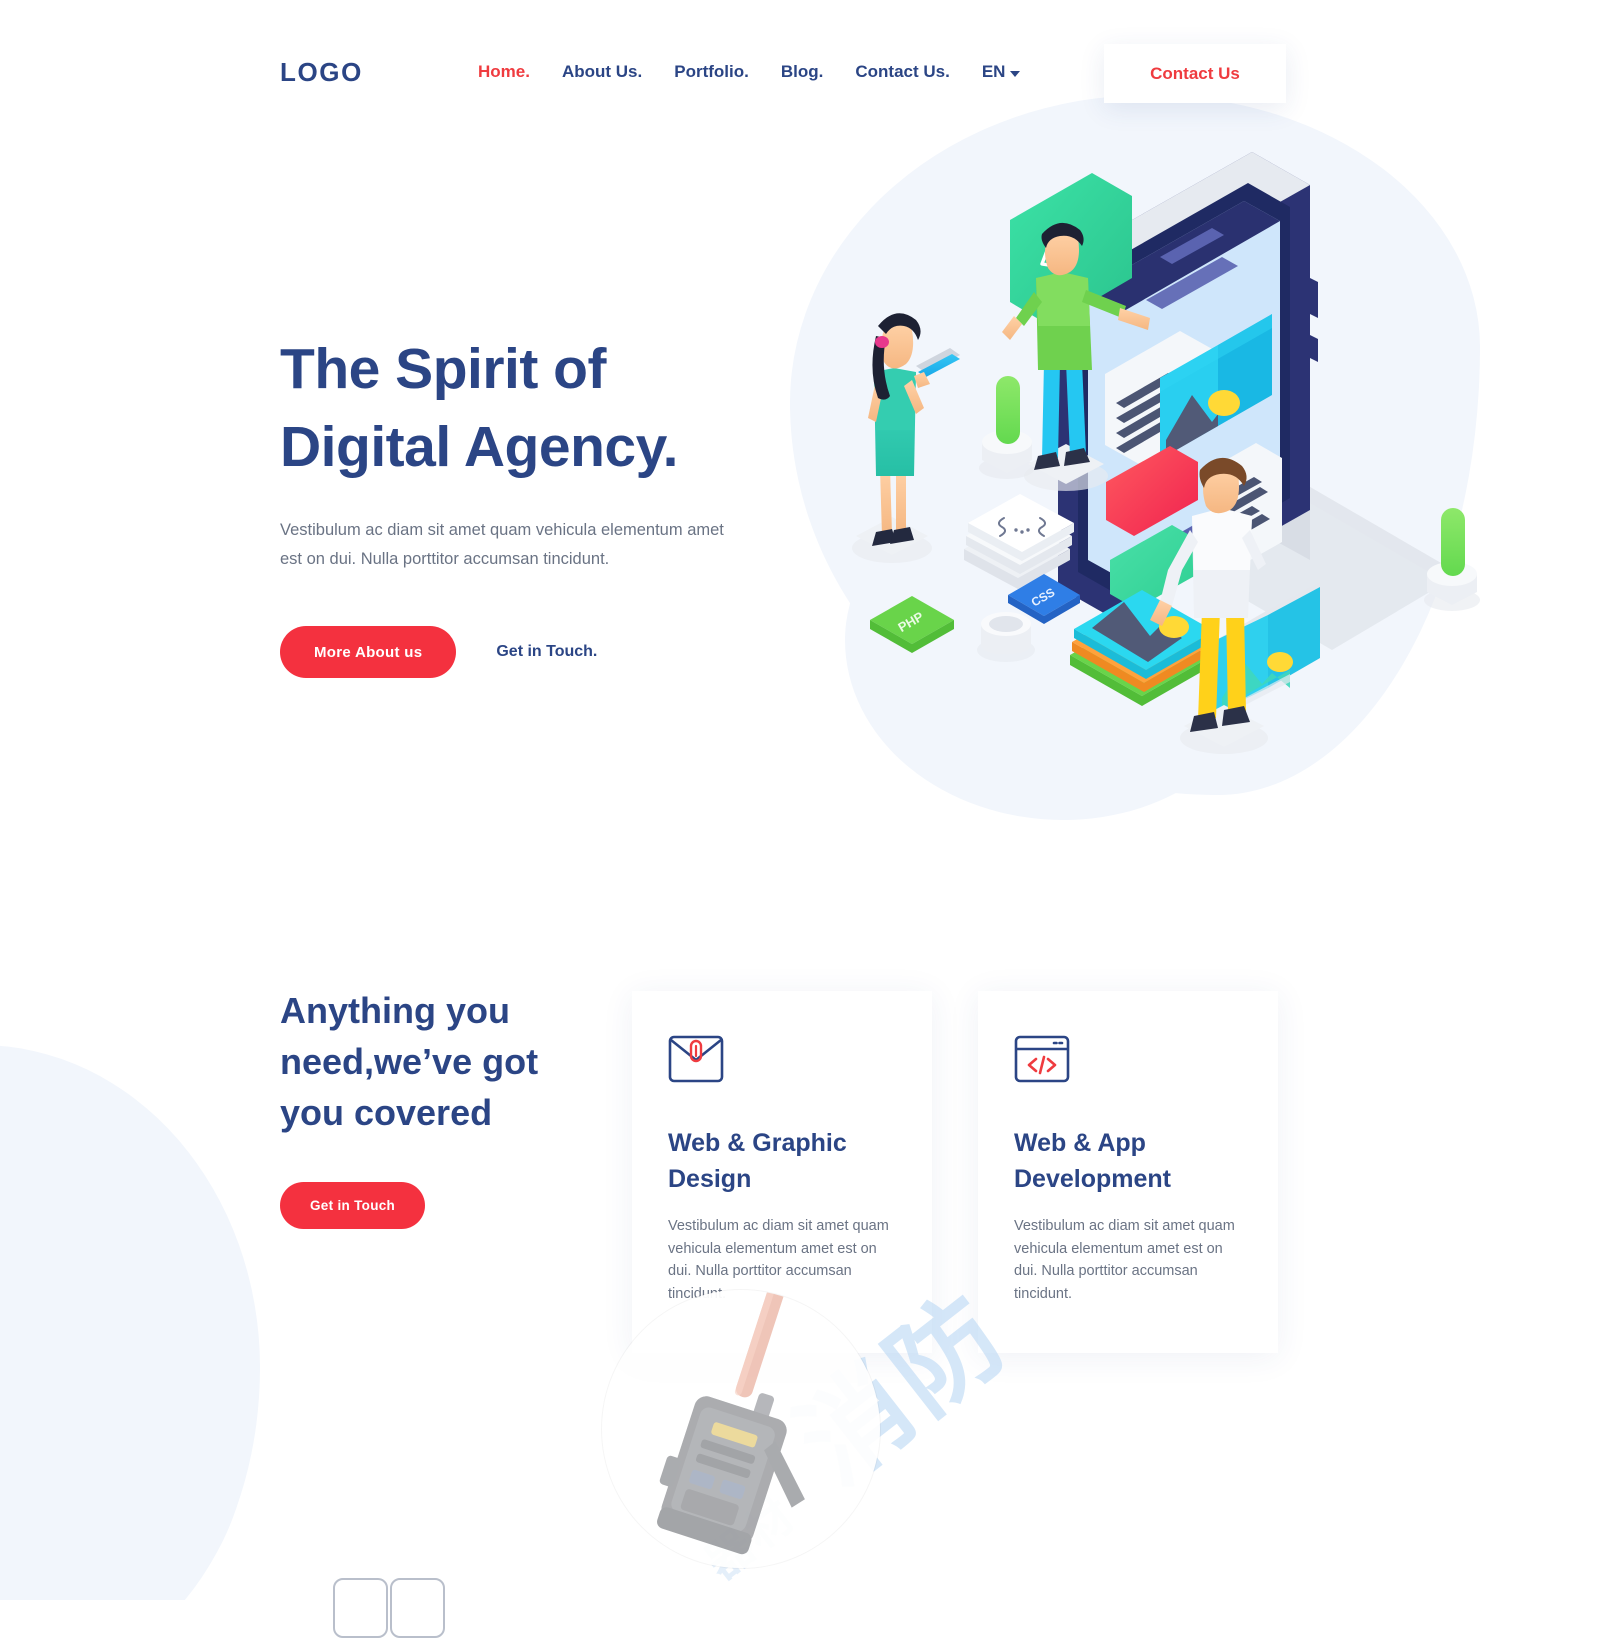 This screenshot has height=1638, width=1600. What do you see at coordinates (1015, 73) in the screenshot?
I see `chevron-down-icon` at bounding box center [1015, 73].